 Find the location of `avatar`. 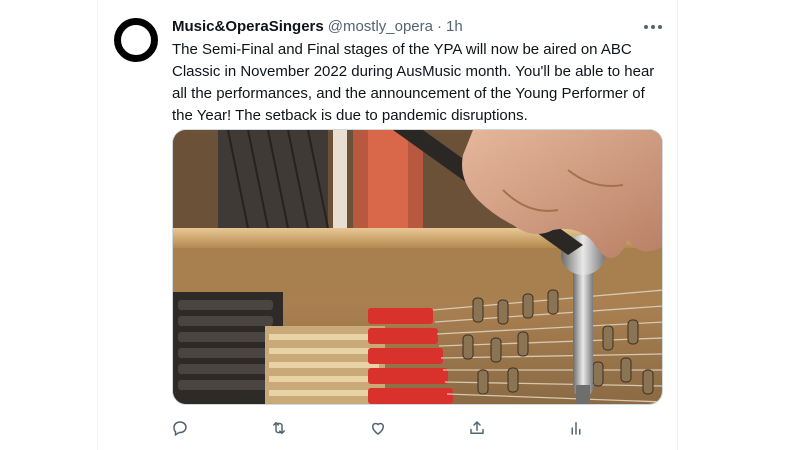

avatar is located at coordinates (136, 40).